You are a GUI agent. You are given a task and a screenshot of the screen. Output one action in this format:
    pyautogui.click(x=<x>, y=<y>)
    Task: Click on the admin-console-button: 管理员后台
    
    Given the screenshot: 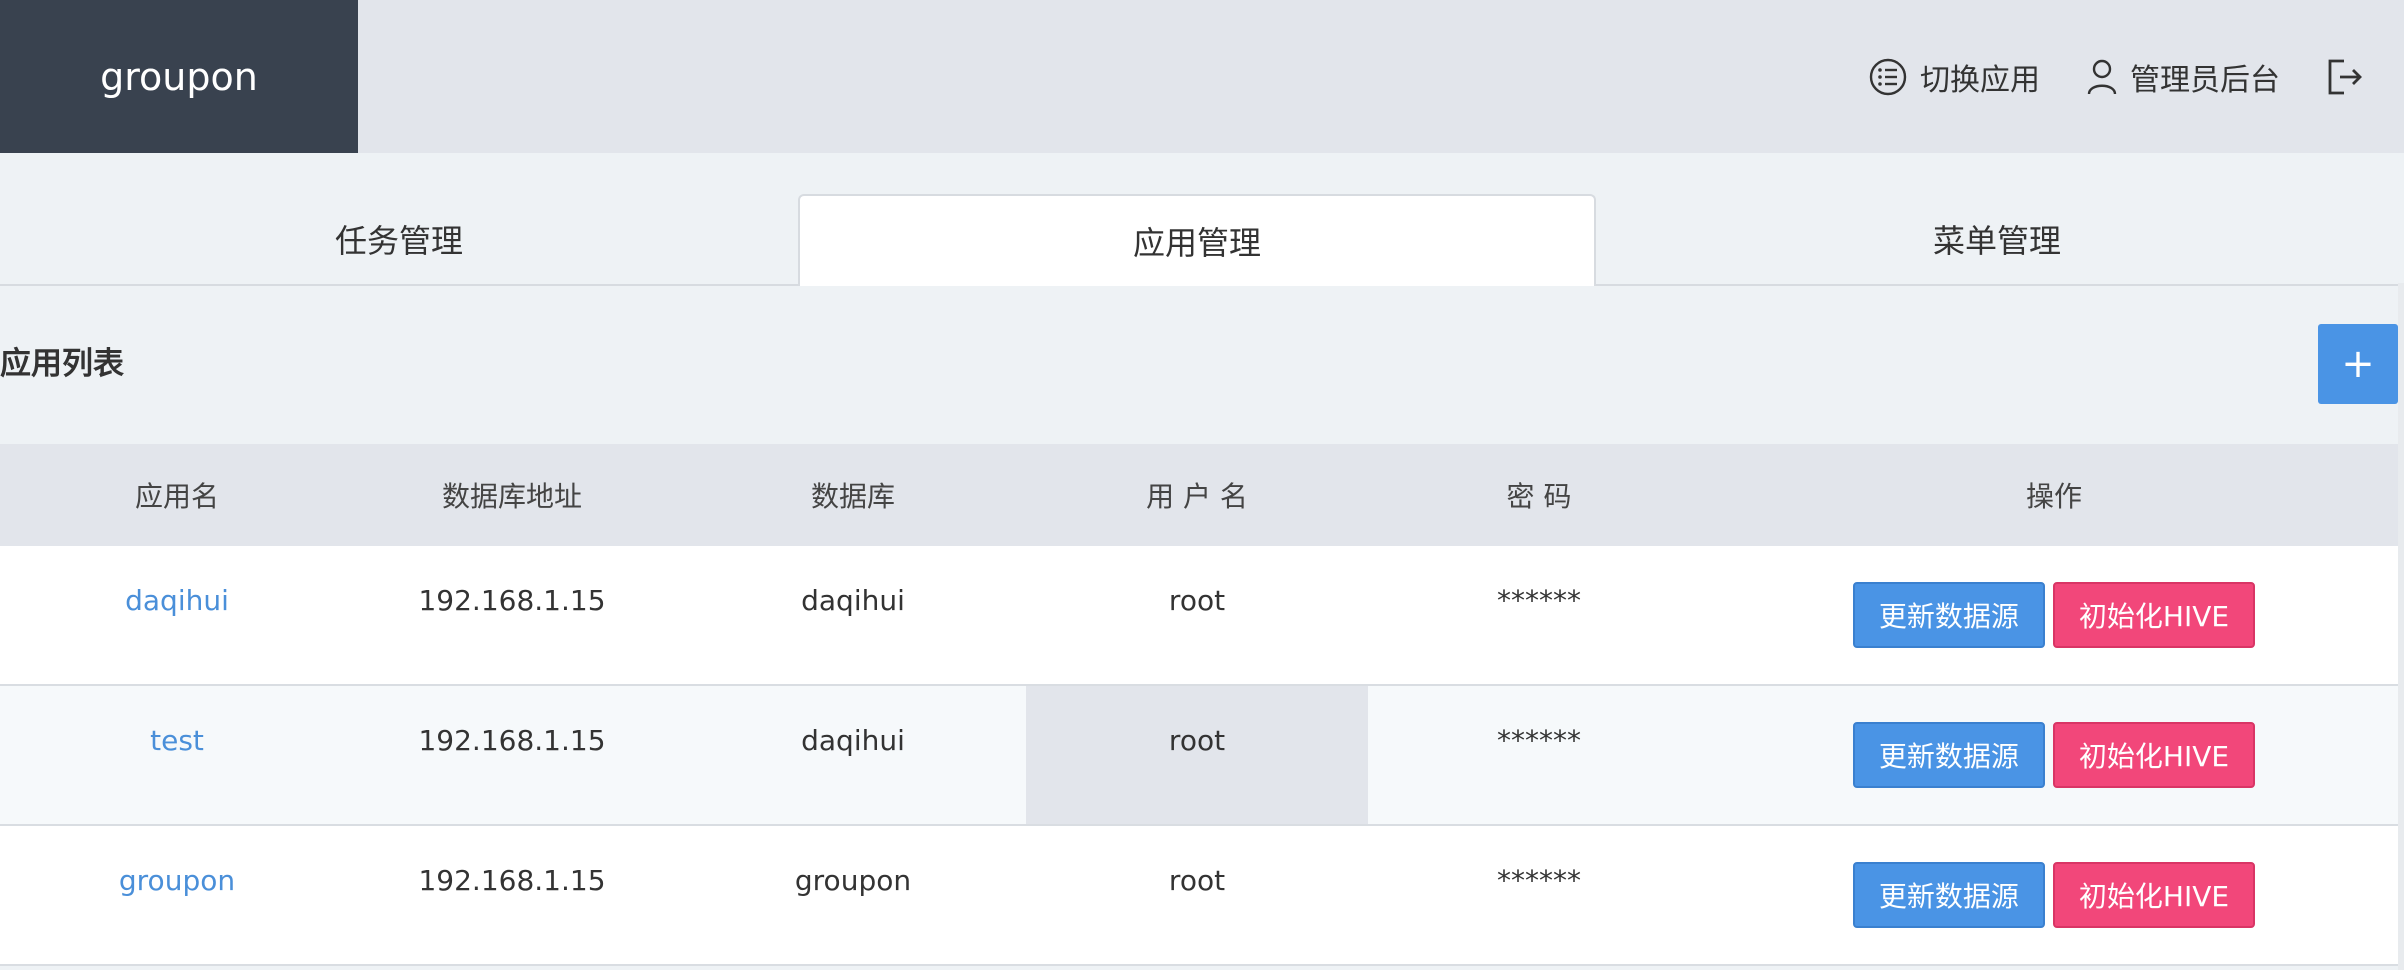 What is the action you would take?
    pyautogui.click(x=2183, y=77)
    